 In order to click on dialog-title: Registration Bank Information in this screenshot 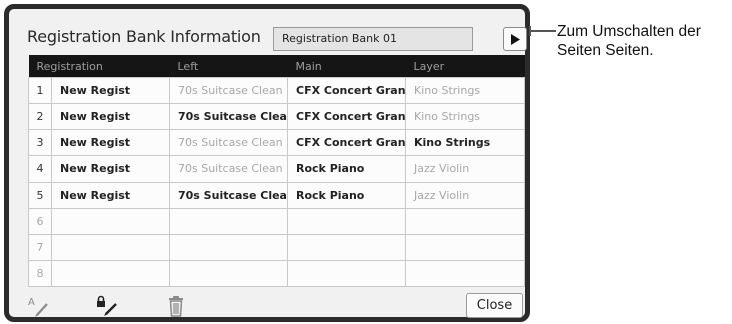, I will do `click(144, 36)`.